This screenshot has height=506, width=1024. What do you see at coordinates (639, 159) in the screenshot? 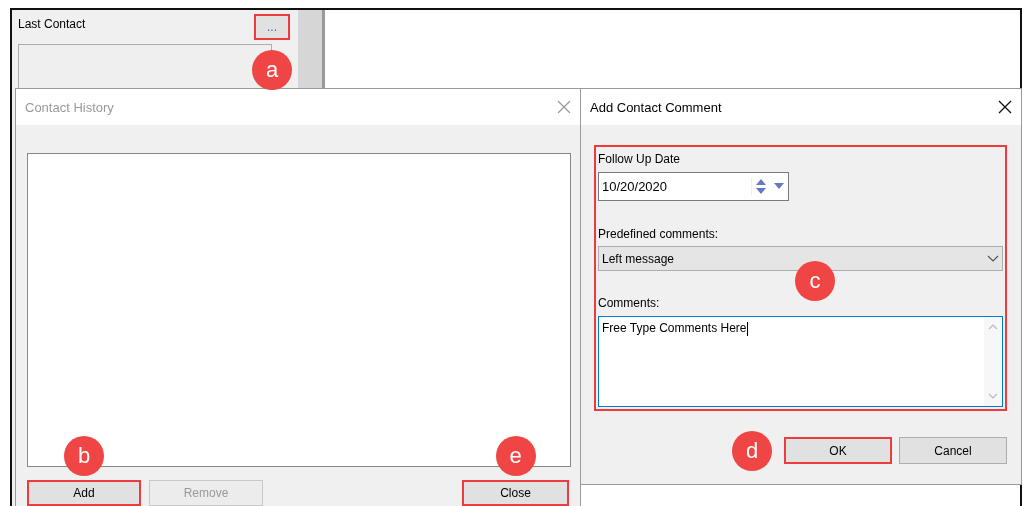
I see `field-label: Follow Up Date` at bounding box center [639, 159].